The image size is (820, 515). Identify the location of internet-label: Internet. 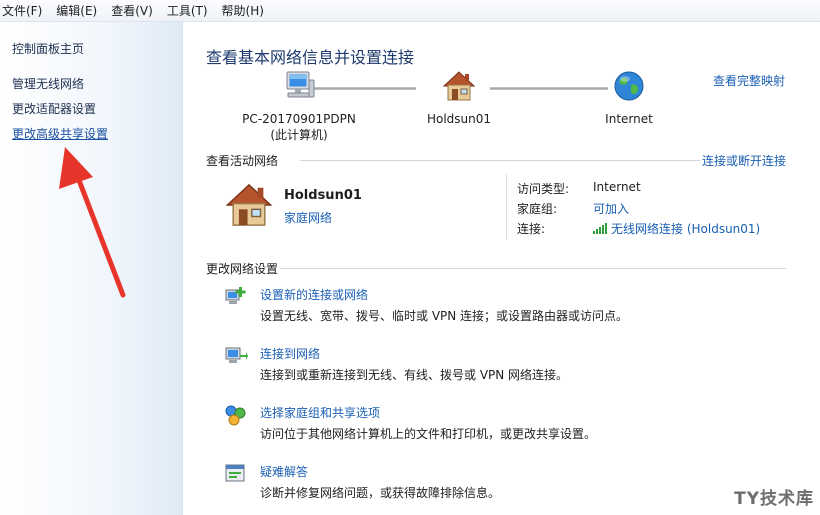
(629, 119).